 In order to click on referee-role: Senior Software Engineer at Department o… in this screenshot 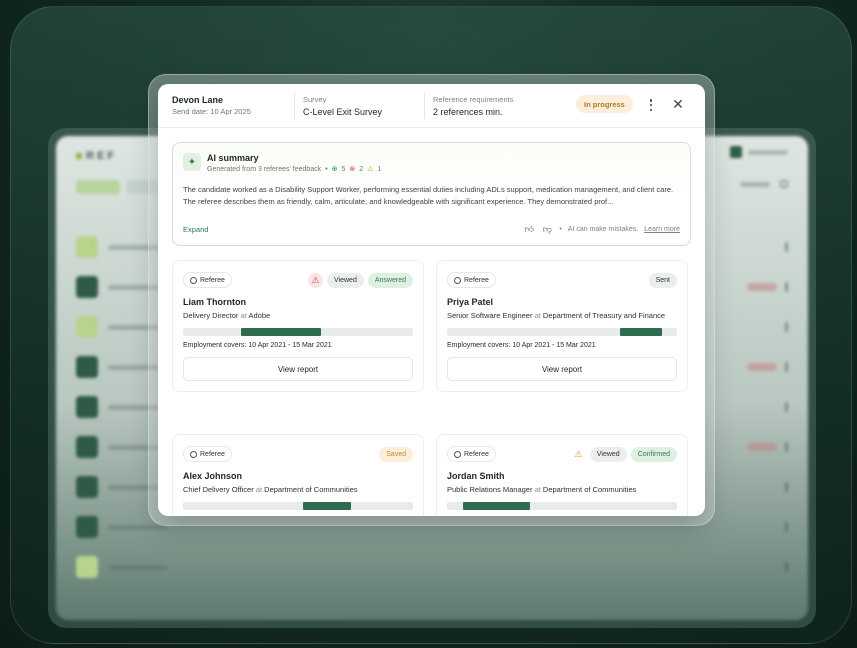, I will do `click(562, 315)`.